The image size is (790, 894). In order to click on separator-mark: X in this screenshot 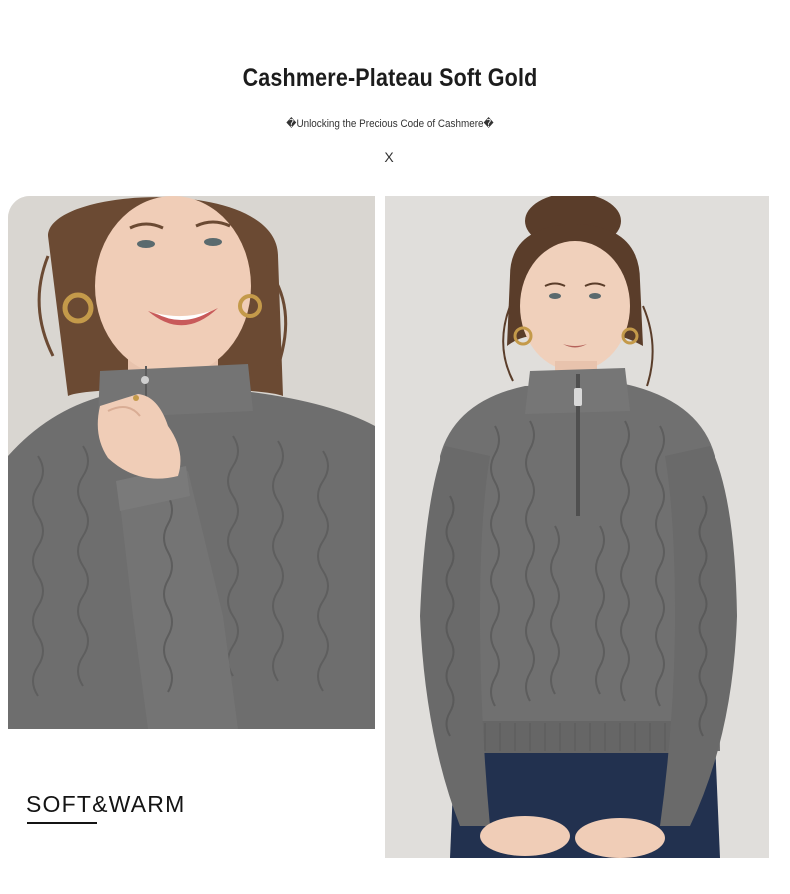, I will do `click(389, 157)`.